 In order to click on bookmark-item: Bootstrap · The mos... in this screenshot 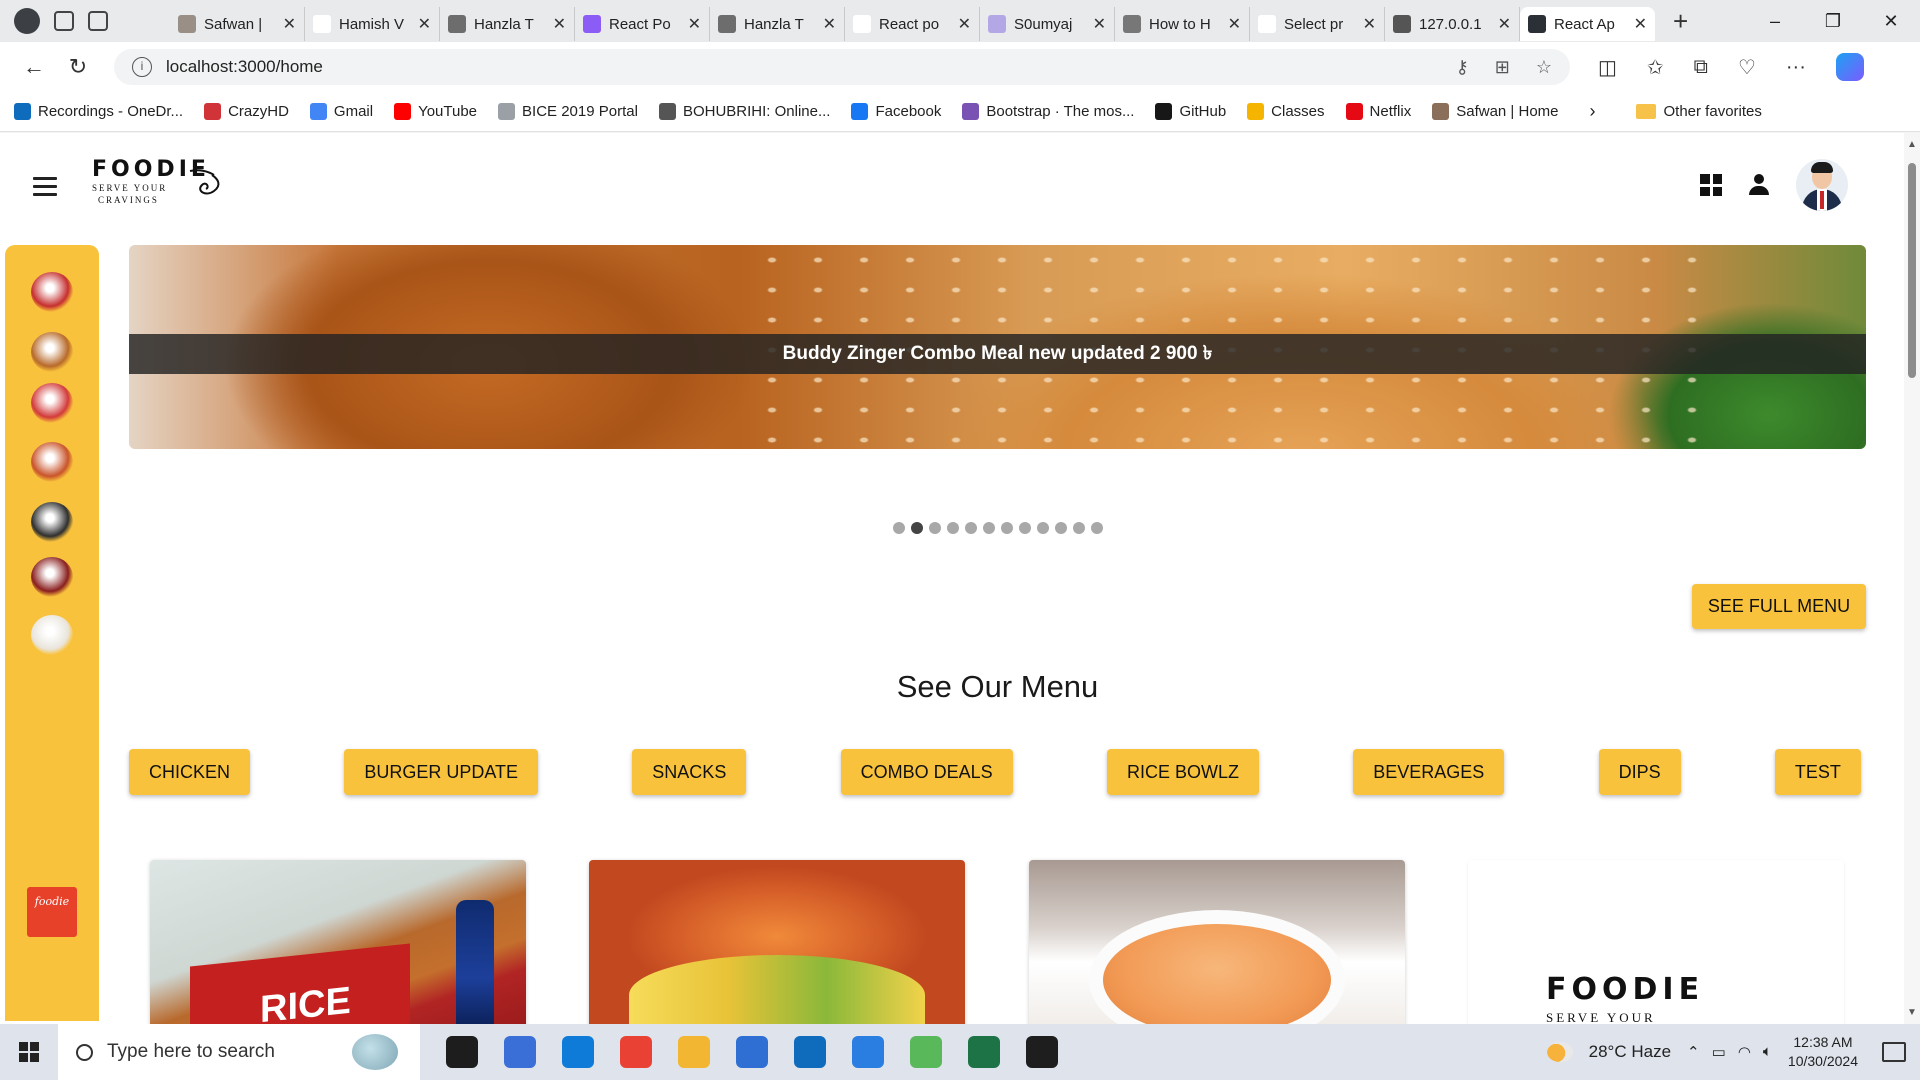, I will do `click(1048, 111)`.